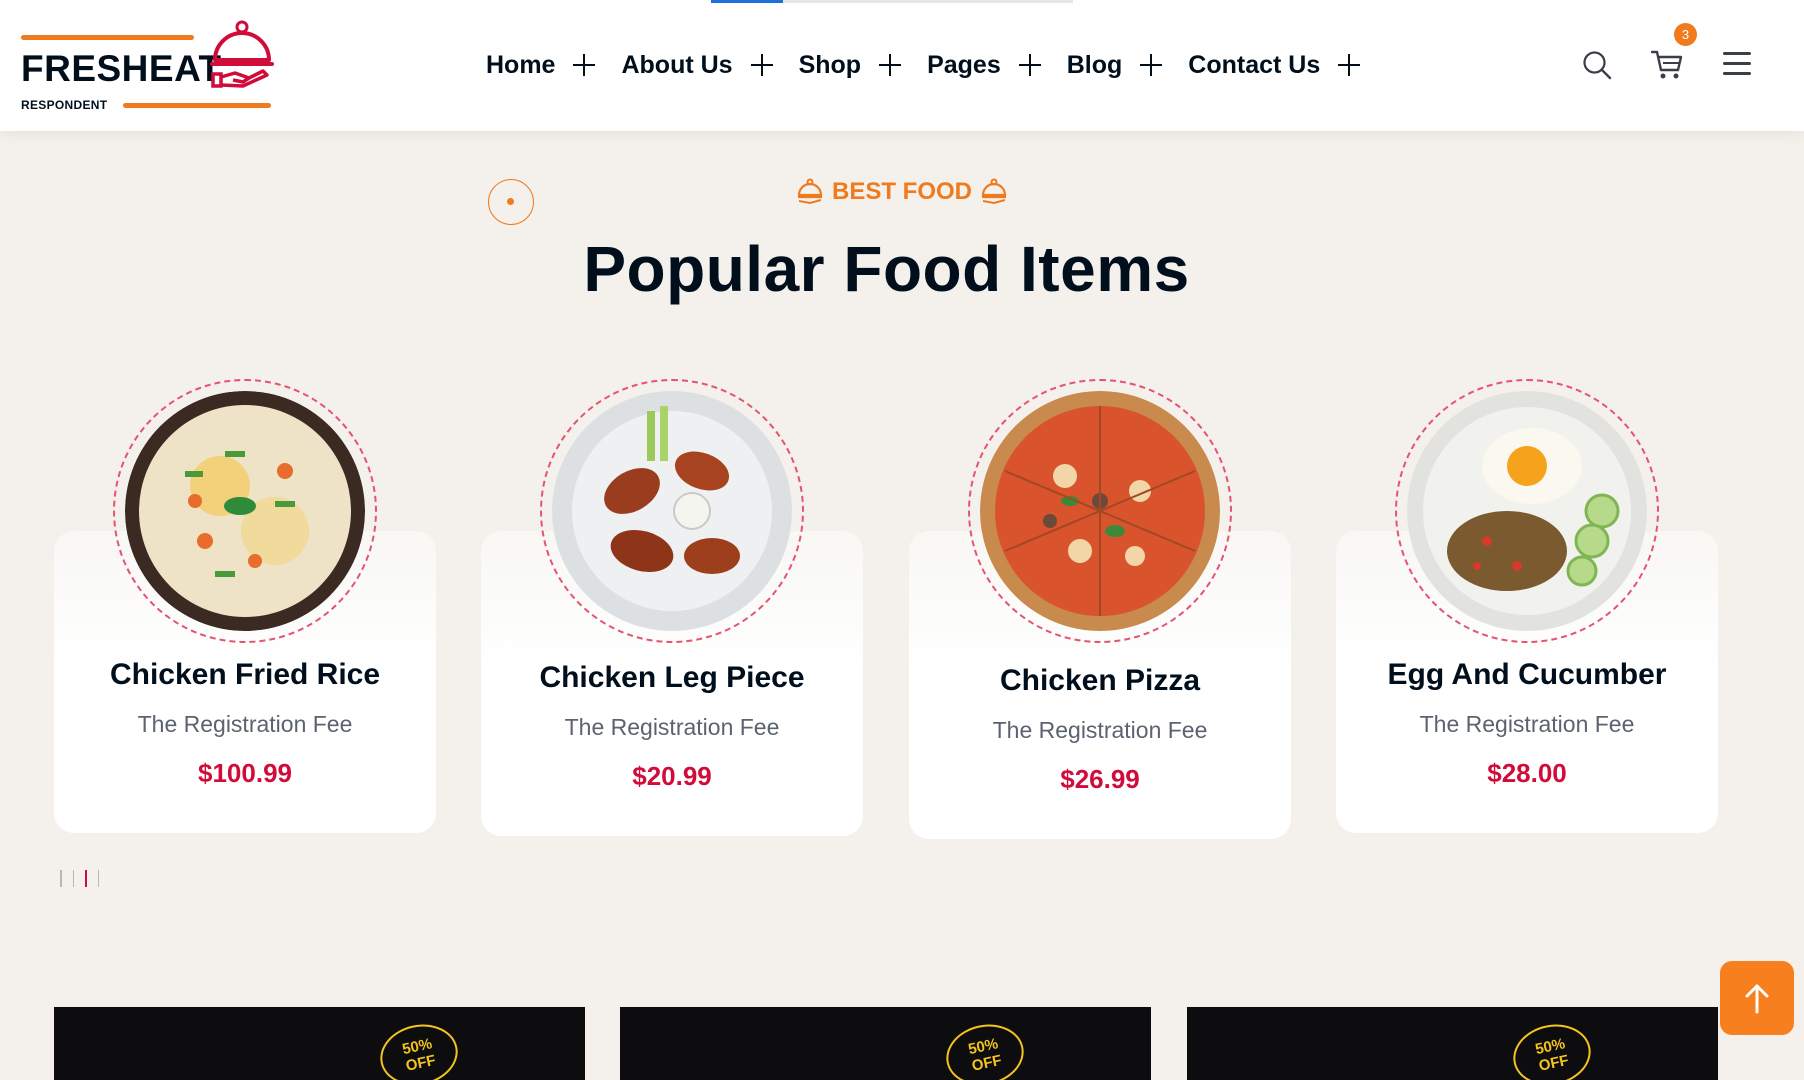  I want to click on nav-item-contact-us: Contact Us, so click(1274, 65).